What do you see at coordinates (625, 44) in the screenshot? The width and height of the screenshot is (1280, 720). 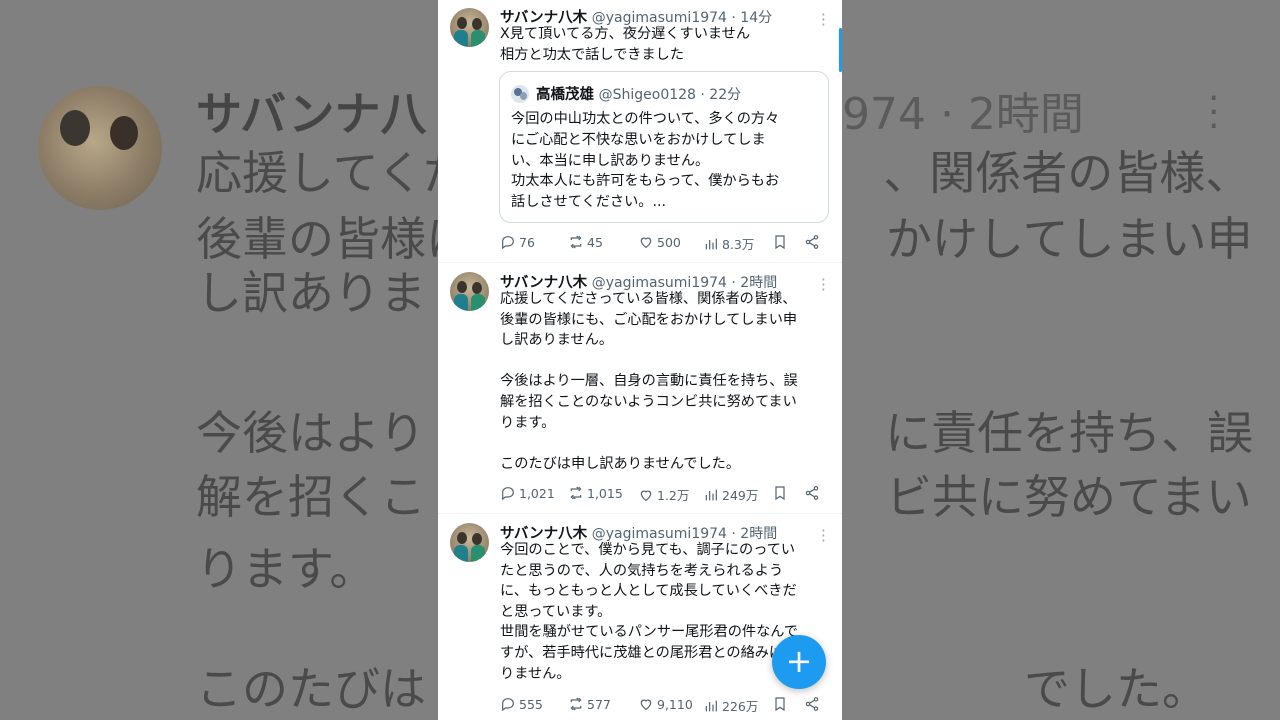 I see `tweet-text: X見て頂いてる方、夜分遅くすいません 相方と功太で話しできました` at bounding box center [625, 44].